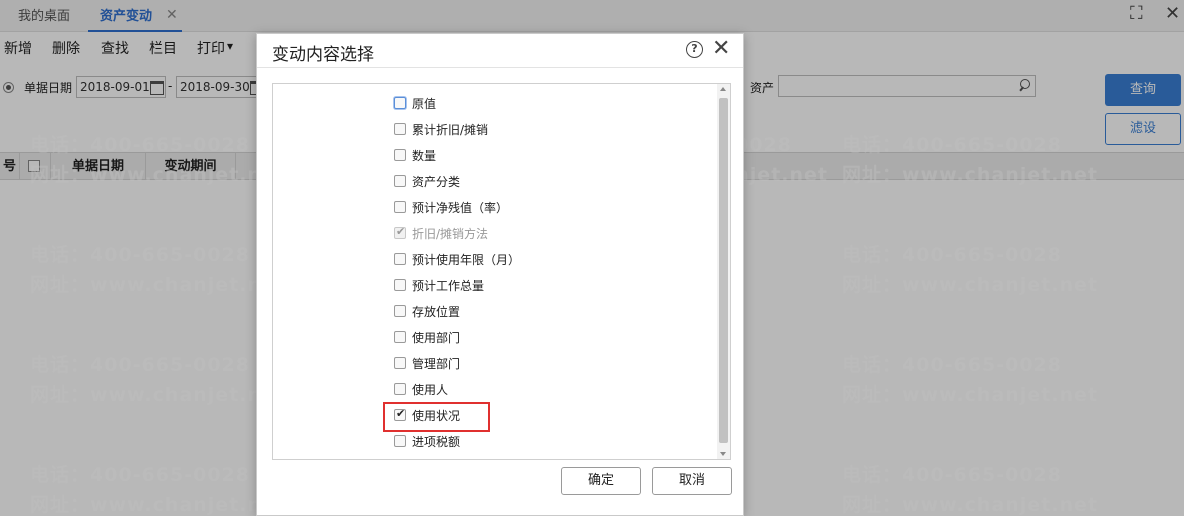 The height and width of the screenshot is (516, 1184). Describe the element at coordinates (436, 364) in the screenshot. I see `option-label: 管理部门` at that location.